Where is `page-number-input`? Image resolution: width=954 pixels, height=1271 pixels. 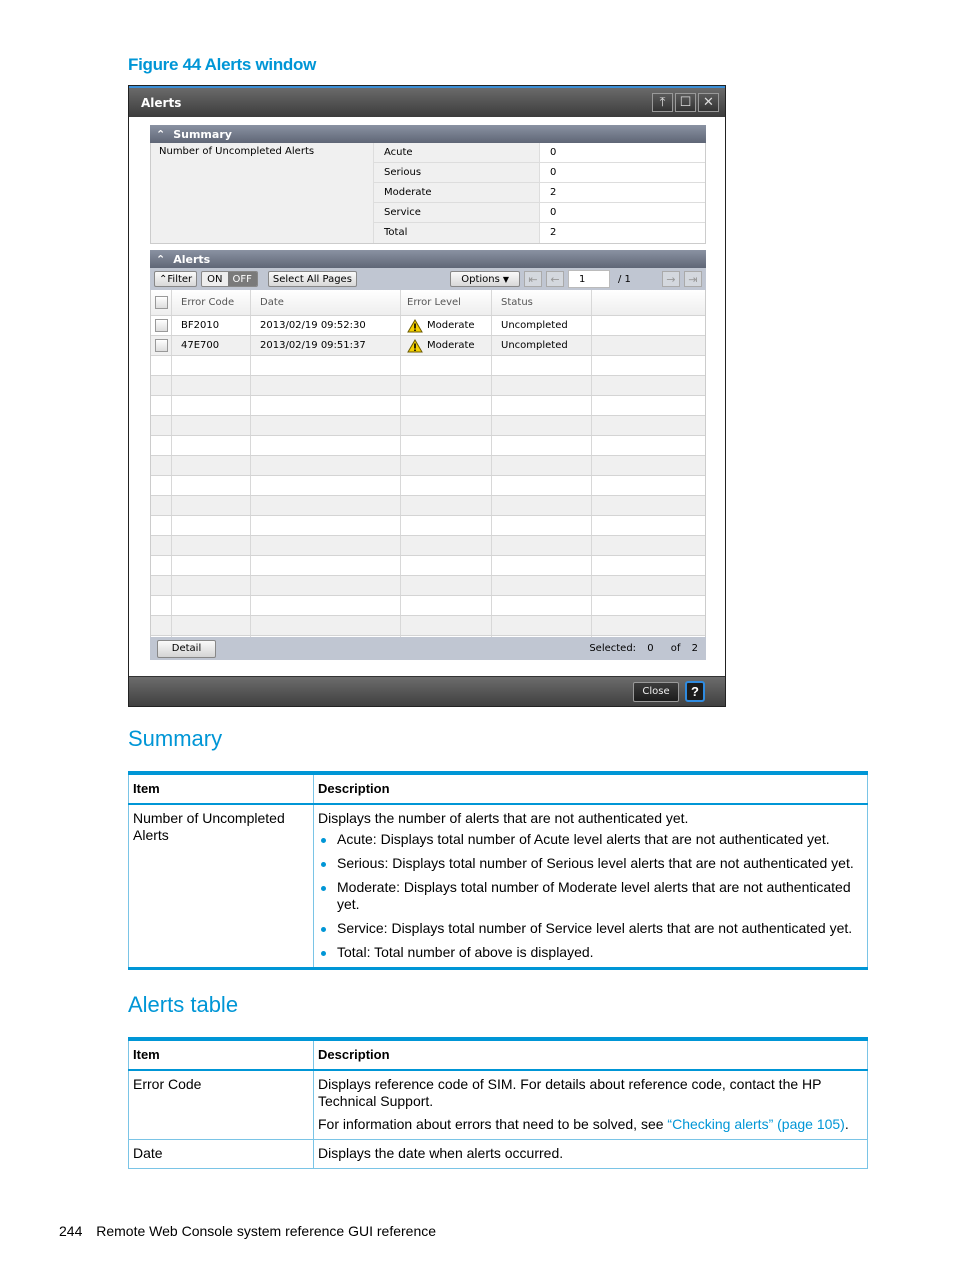
page-number-input is located at coordinates (589, 279).